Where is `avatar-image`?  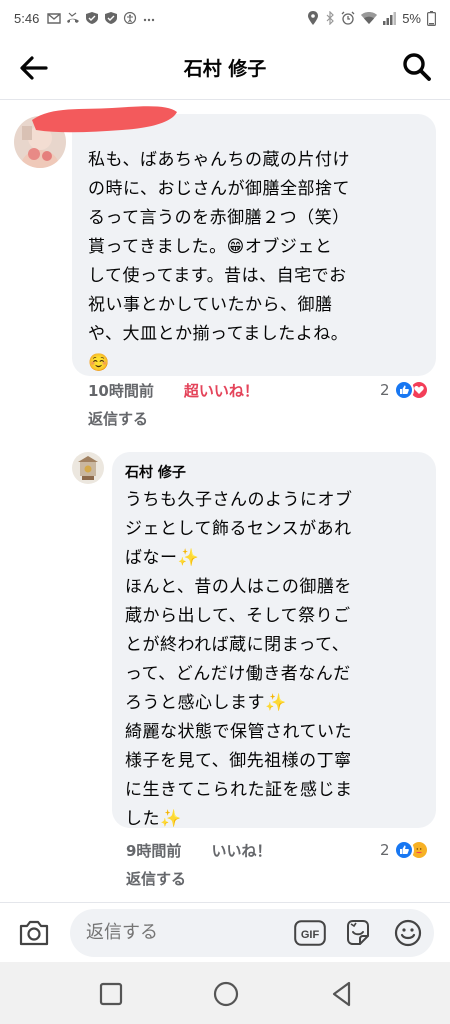
avatar-image is located at coordinates (88, 468).